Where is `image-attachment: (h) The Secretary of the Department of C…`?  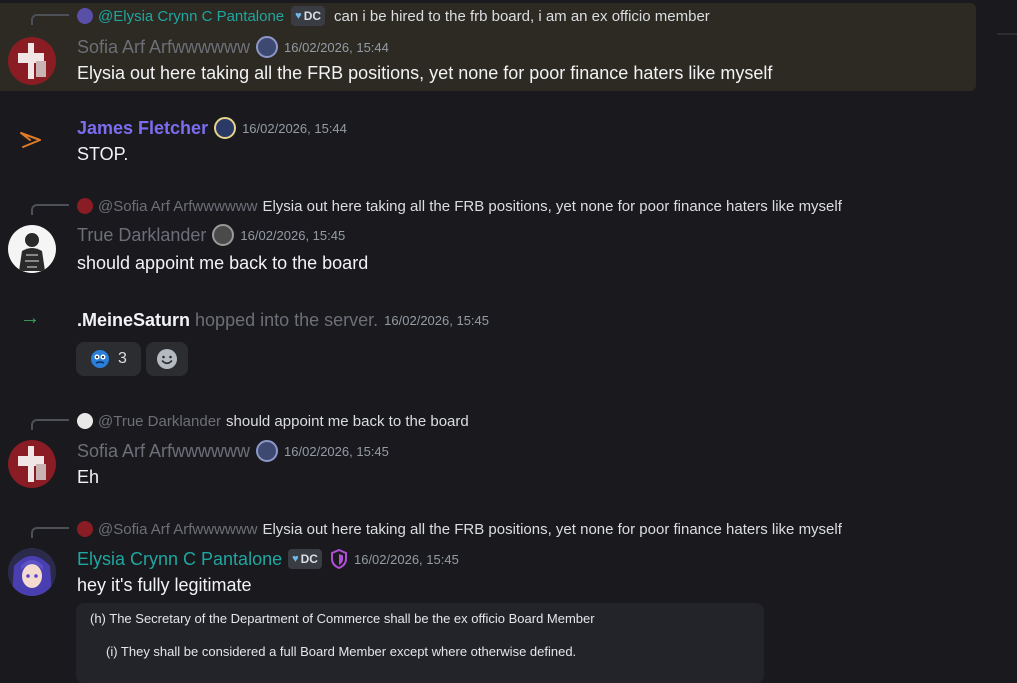 image-attachment: (h) The Secretary of the Department of C… is located at coordinates (420, 643).